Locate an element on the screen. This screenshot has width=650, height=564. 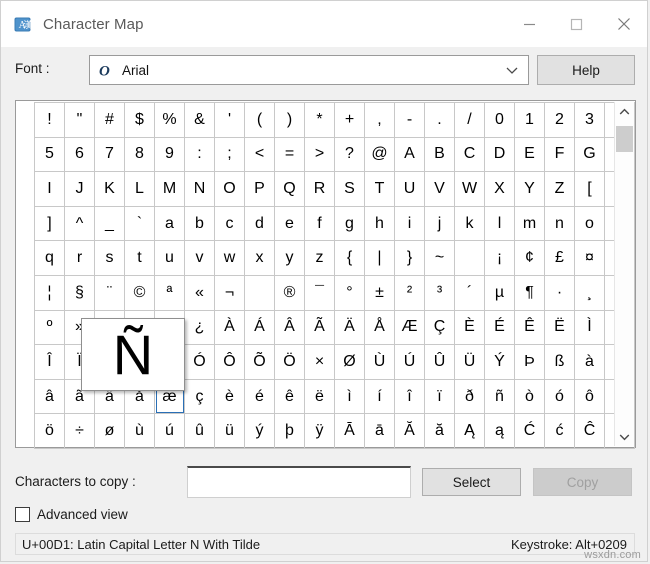
character-cell: ( is located at coordinates (259, 120).